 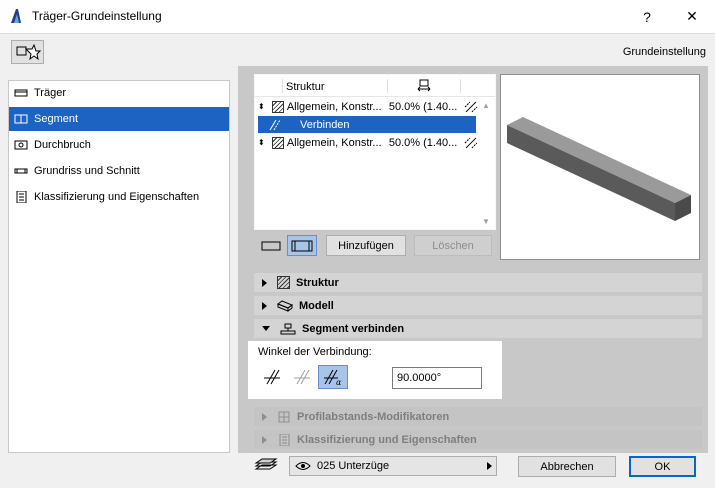 I want to click on nav-item-klassifizierung: Klassifizierung und Eigenschaften, so click(x=119, y=197).